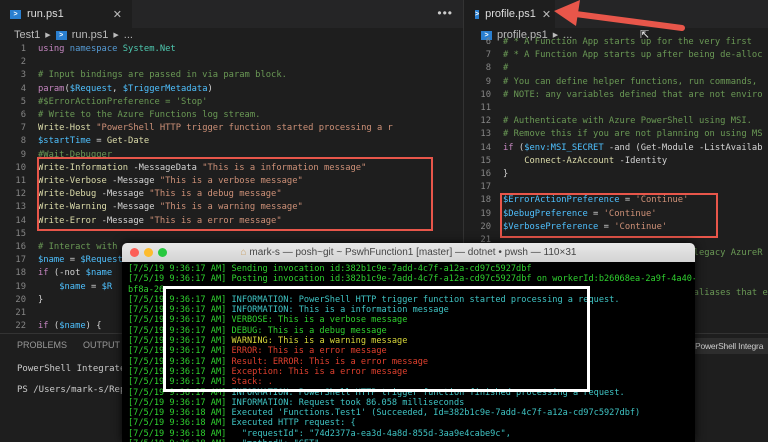 This screenshot has height=442, width=768. What do you see at coordinates (148, 252) in the screenshot?
I see `minimize-window-button` at bounding box center [148, 252].